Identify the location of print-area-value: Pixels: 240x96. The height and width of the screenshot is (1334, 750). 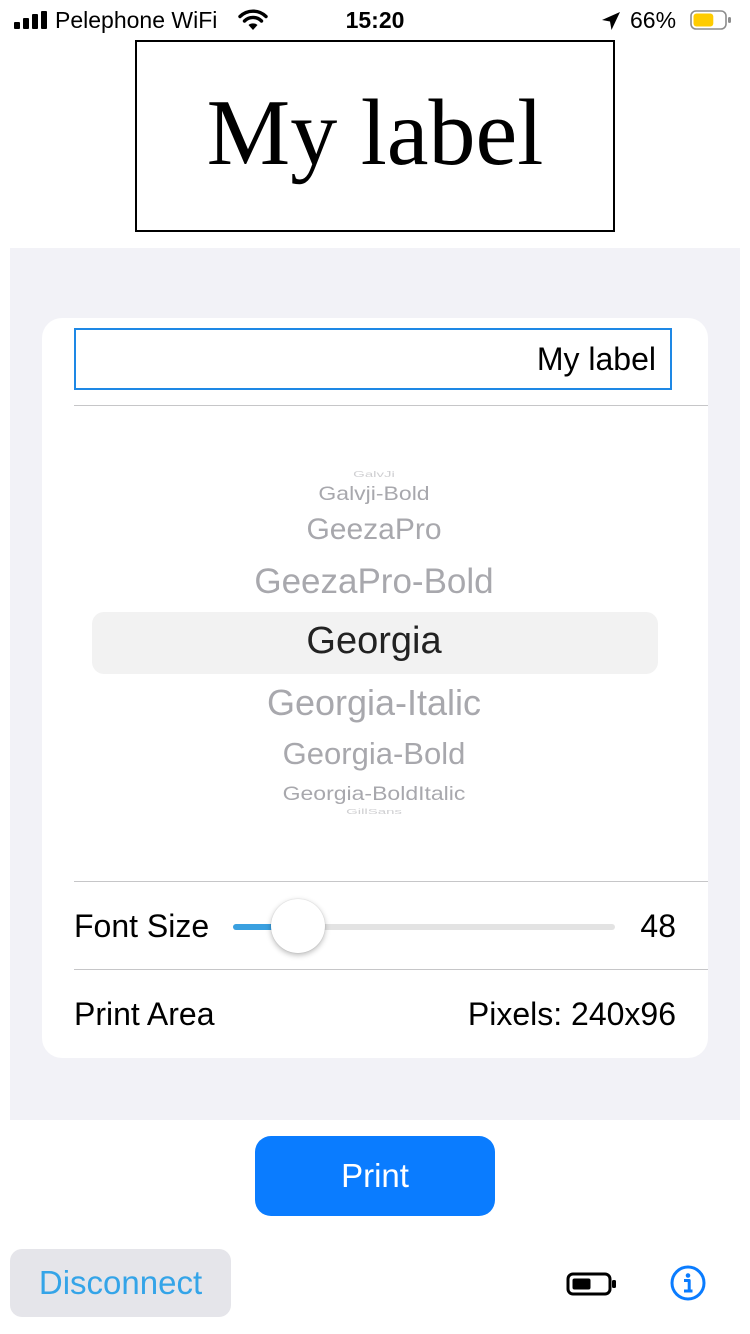
(571, 1014).